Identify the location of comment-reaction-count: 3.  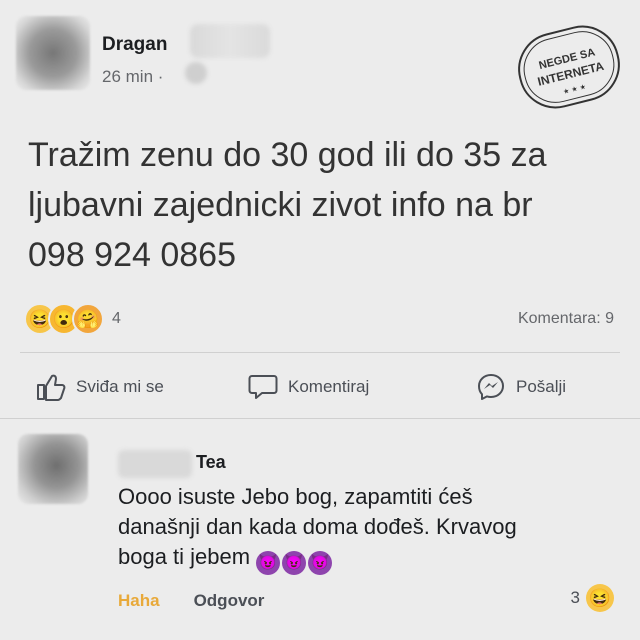
(575, 597).